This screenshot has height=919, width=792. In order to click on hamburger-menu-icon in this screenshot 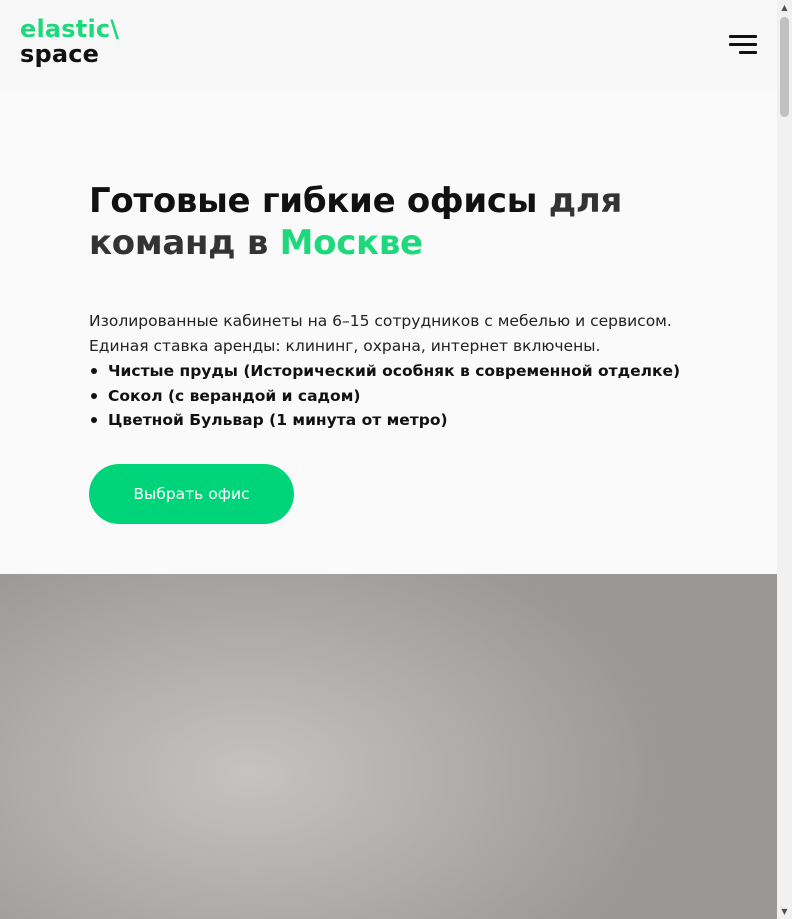, I will do `click(743, 46)`.